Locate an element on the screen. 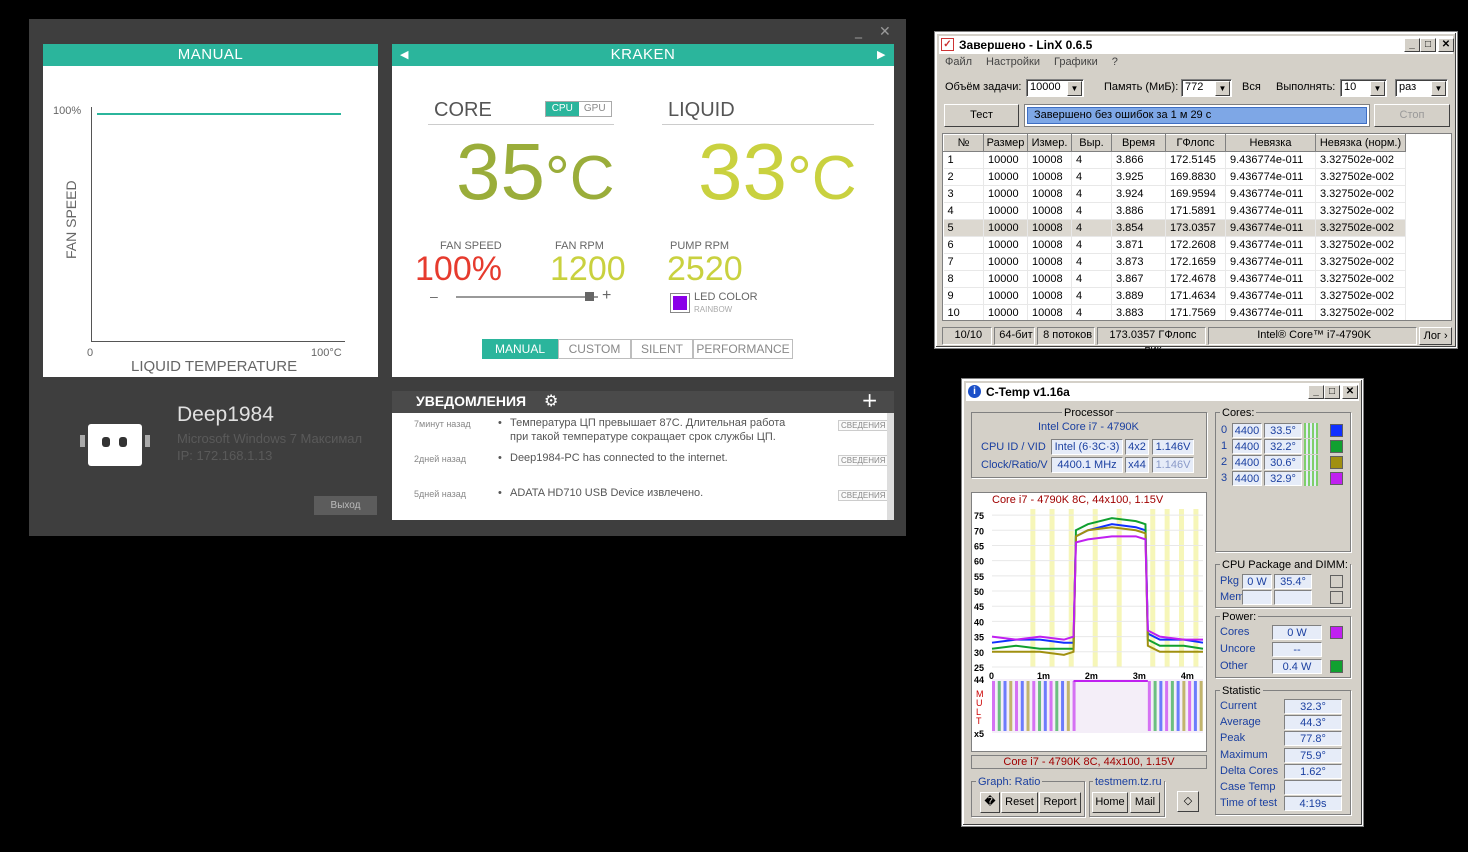 This screenshot has width=1468, height=852. menu-file: Файл is located at coordinates (958, 62).